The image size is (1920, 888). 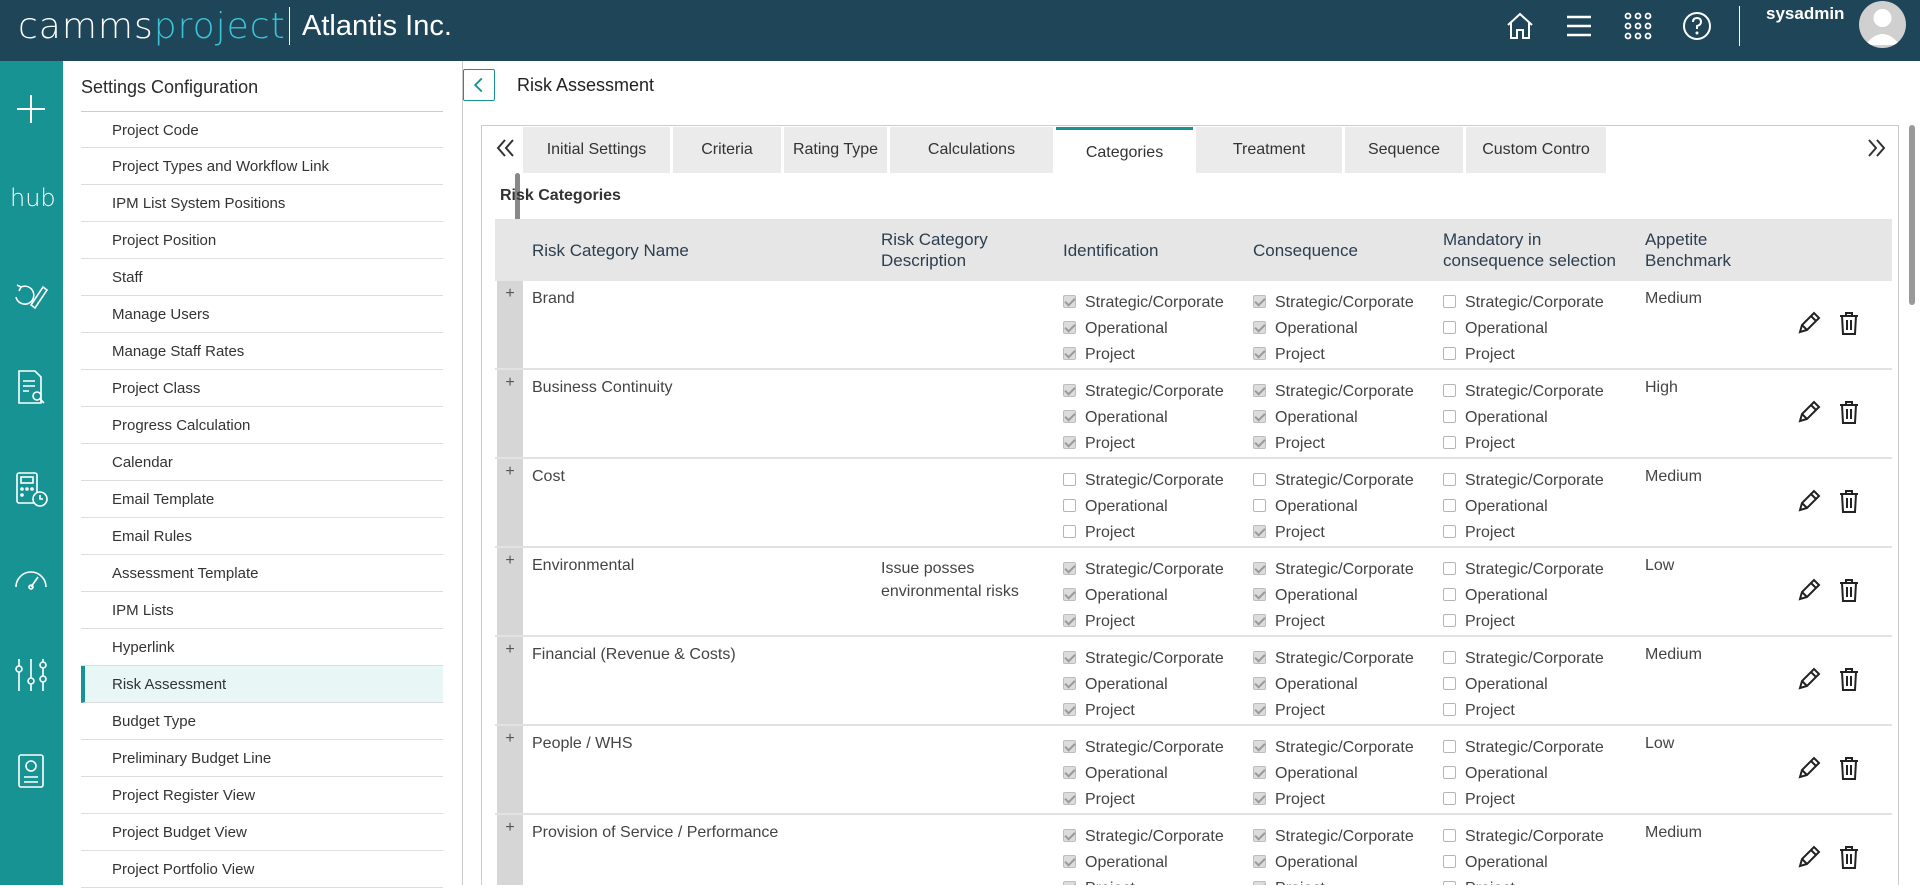 What do you see at coordinates (262, 869) in the screenshot?
I see `settings-item: Project Portfolio View` at bounding box center [262, 869].